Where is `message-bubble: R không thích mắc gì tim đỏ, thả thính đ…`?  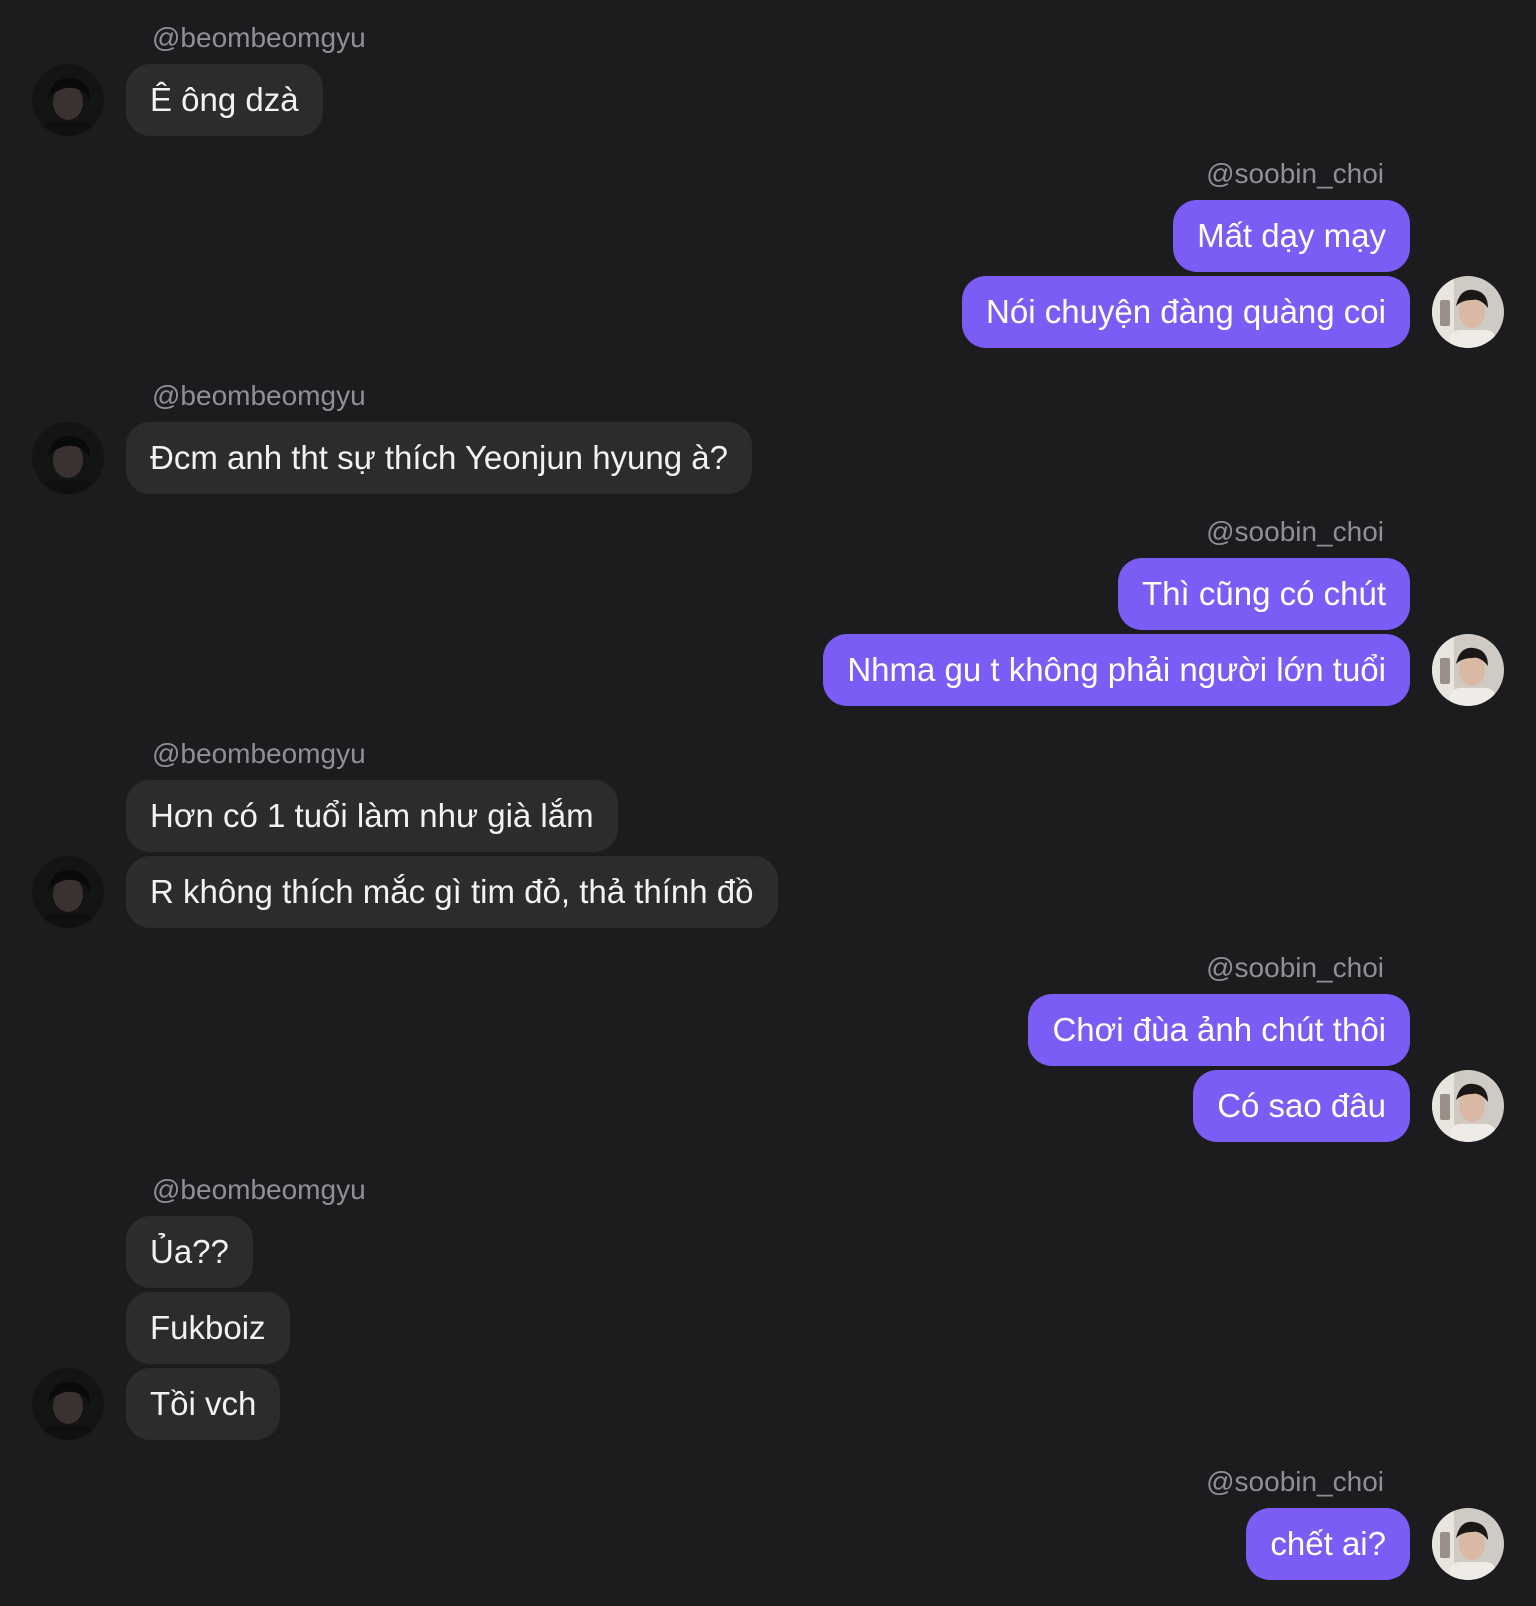
message-bubble: R không thích mắc gì tim đỏ, thả thính đ… is located at coordinates (452, 892).